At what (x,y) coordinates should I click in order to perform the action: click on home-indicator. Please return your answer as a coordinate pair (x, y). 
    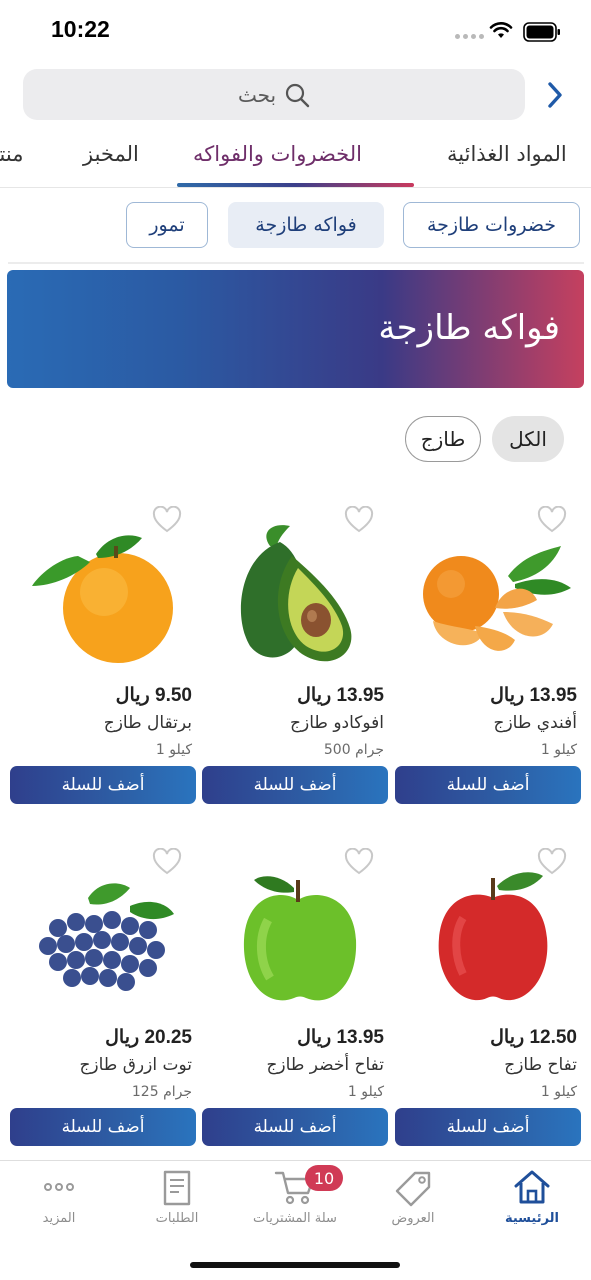
    Looking at the image, I should click on (295, 1265).